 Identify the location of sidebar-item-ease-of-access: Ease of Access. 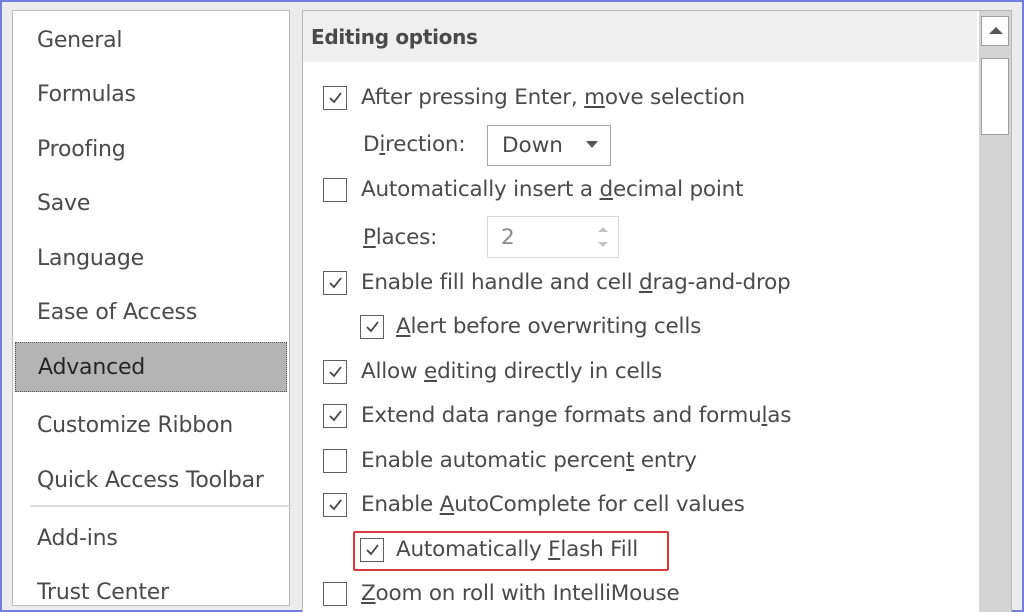
(151, 312).